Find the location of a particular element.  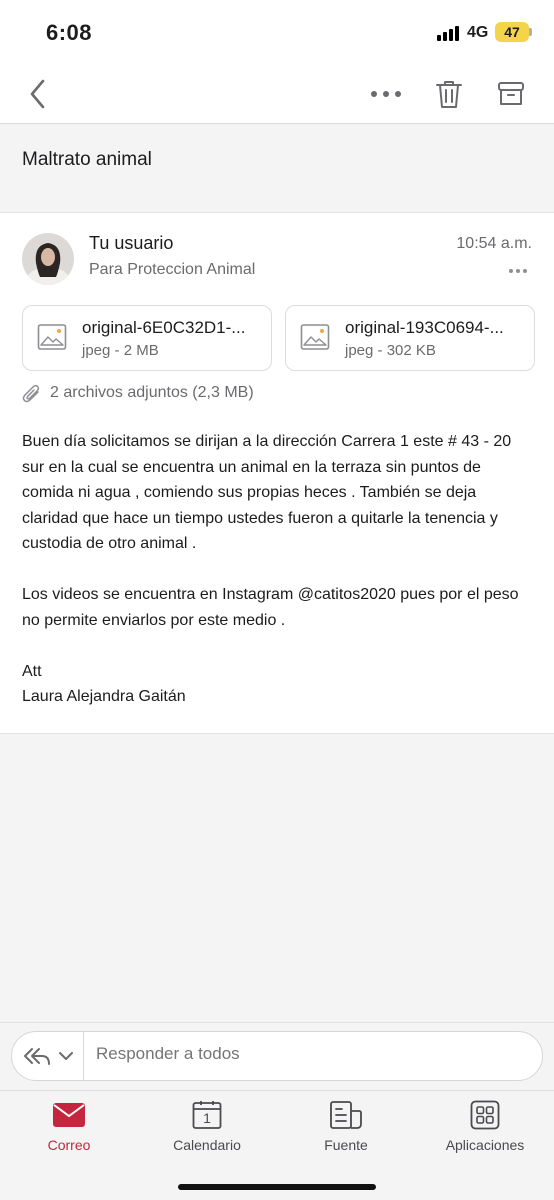

avatar is located at coordinates (48, 259).